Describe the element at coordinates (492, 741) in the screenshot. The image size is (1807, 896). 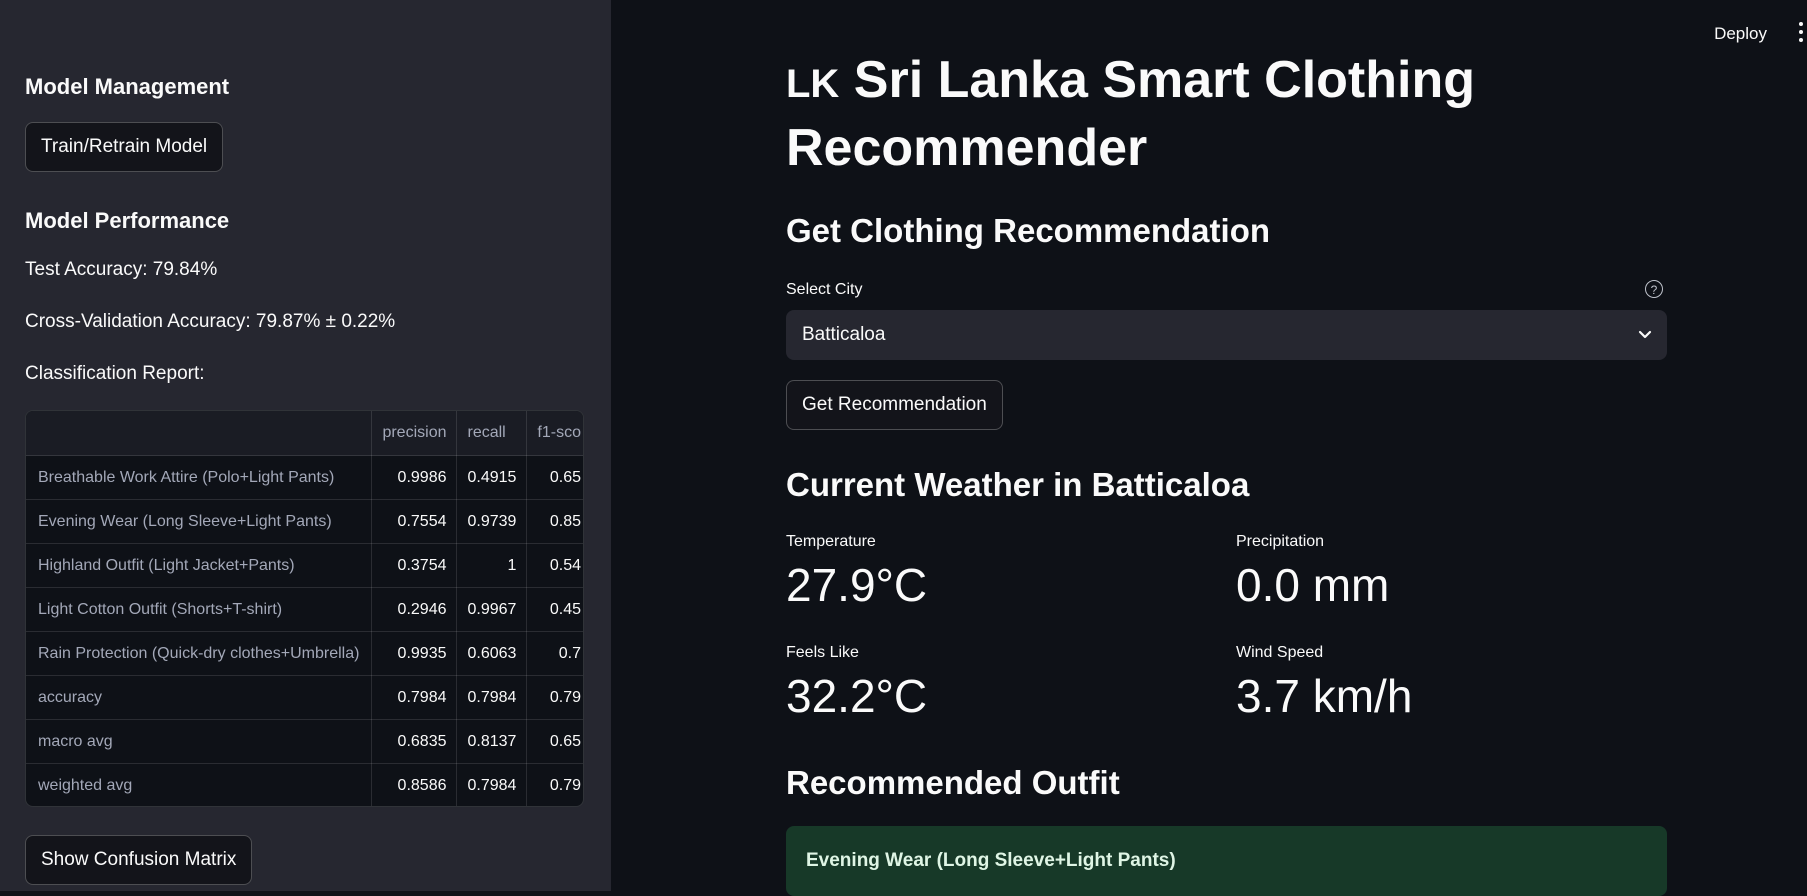
I see `recall-cell: 0.8137` at that location.